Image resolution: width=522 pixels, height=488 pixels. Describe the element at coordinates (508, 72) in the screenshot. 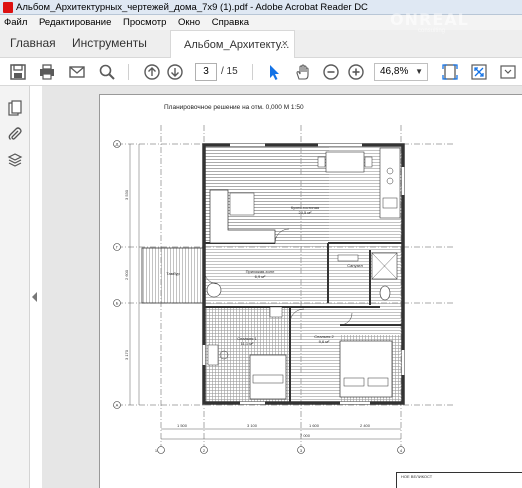

I see `reading-mode-icon` at that location.